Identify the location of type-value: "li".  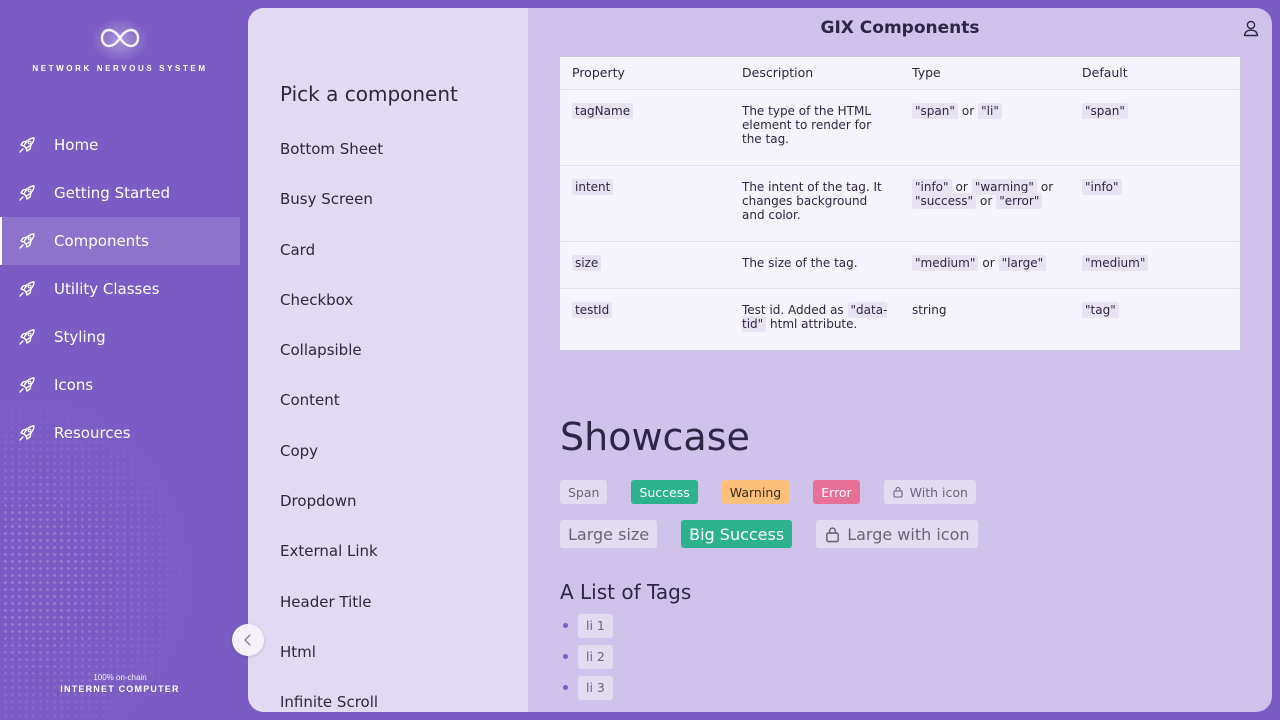
(990, 110).